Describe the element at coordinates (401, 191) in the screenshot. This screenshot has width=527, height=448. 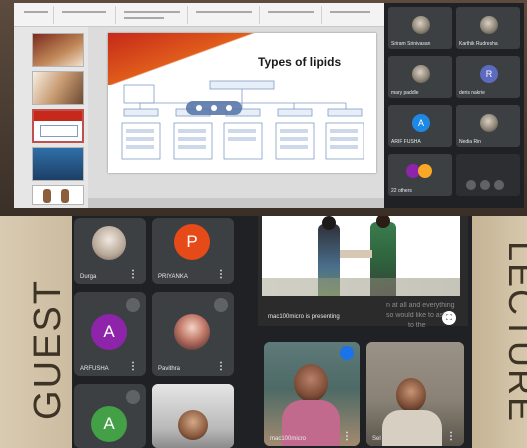
I see `others-count: 22 others` at that location.